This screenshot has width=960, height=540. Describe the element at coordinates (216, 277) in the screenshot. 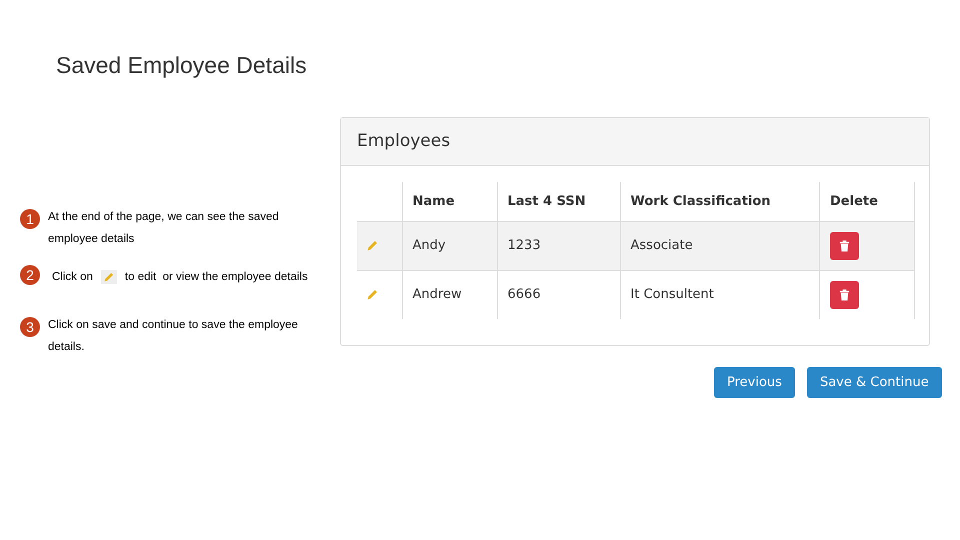

I see `step-text: to edit or view the employee details` at that location.